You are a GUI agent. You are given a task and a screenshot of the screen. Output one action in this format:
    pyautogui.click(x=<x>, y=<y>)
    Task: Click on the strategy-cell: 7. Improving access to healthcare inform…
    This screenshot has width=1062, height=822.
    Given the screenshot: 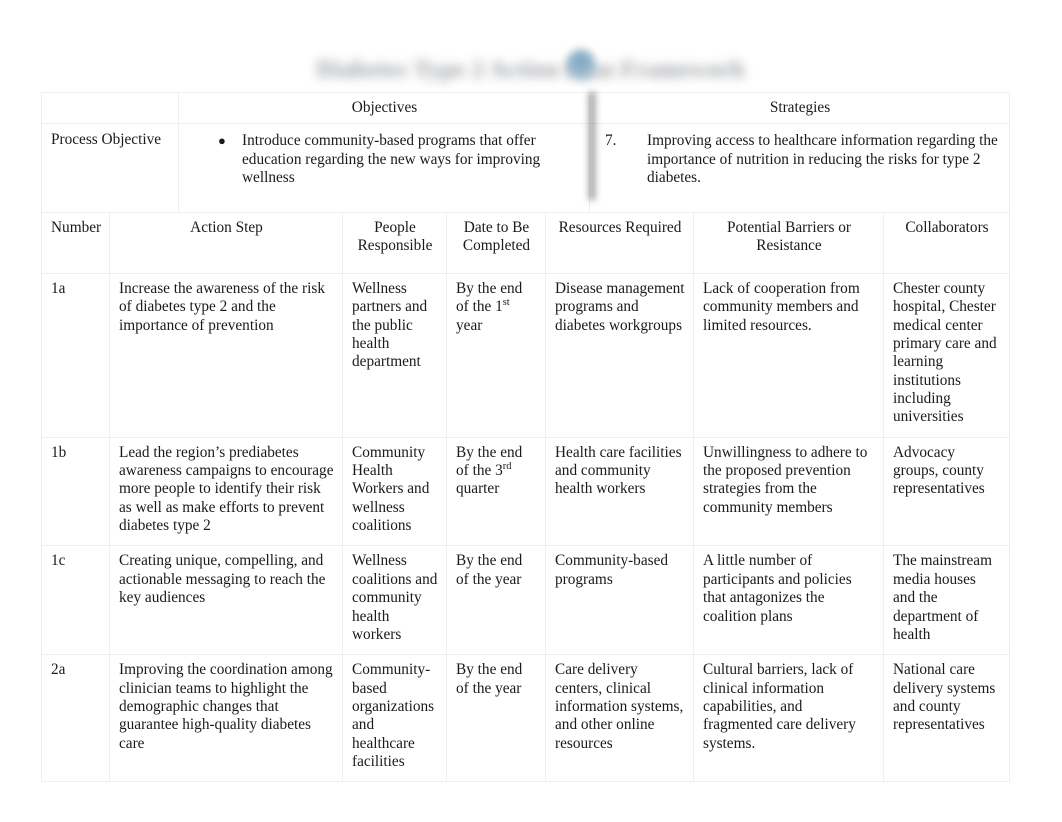 What is the action you would take?
    pyautogui.click(x=799, y=171)
    